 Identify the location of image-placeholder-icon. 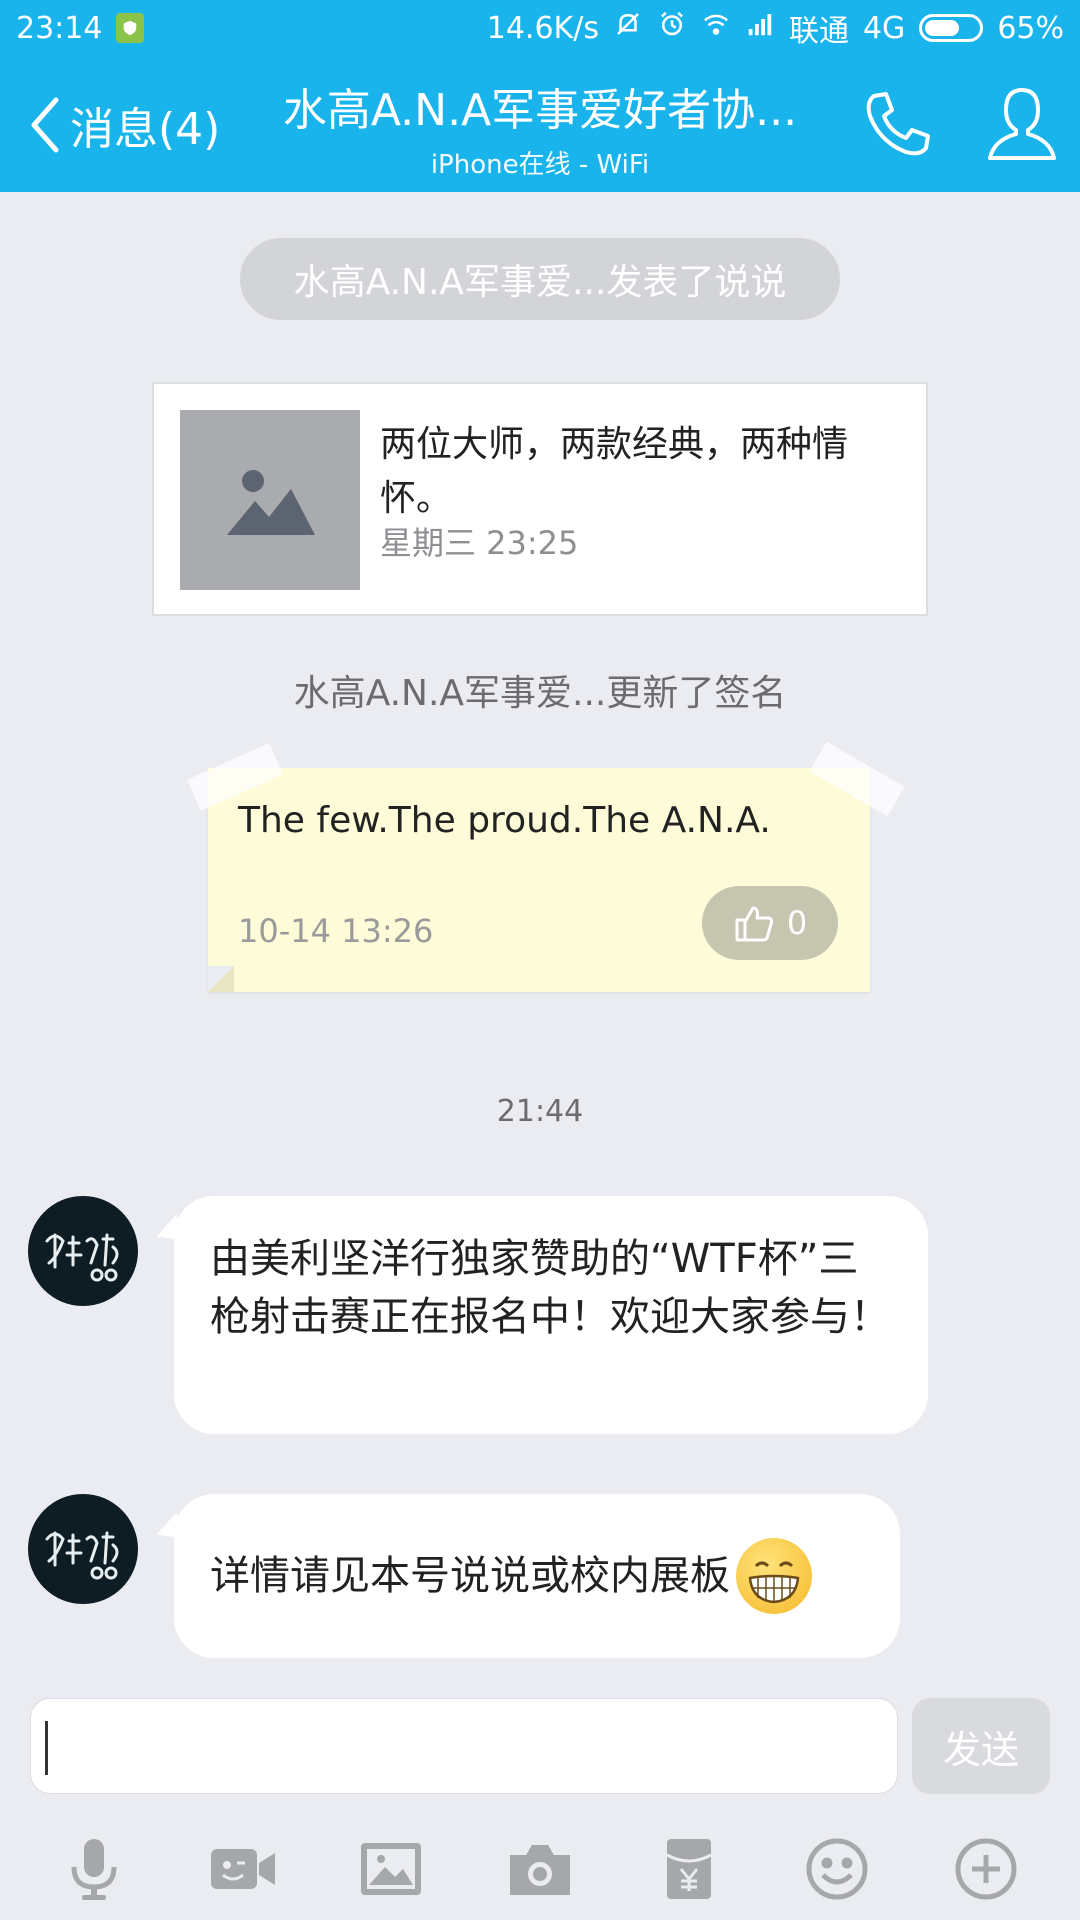
(270, 500).